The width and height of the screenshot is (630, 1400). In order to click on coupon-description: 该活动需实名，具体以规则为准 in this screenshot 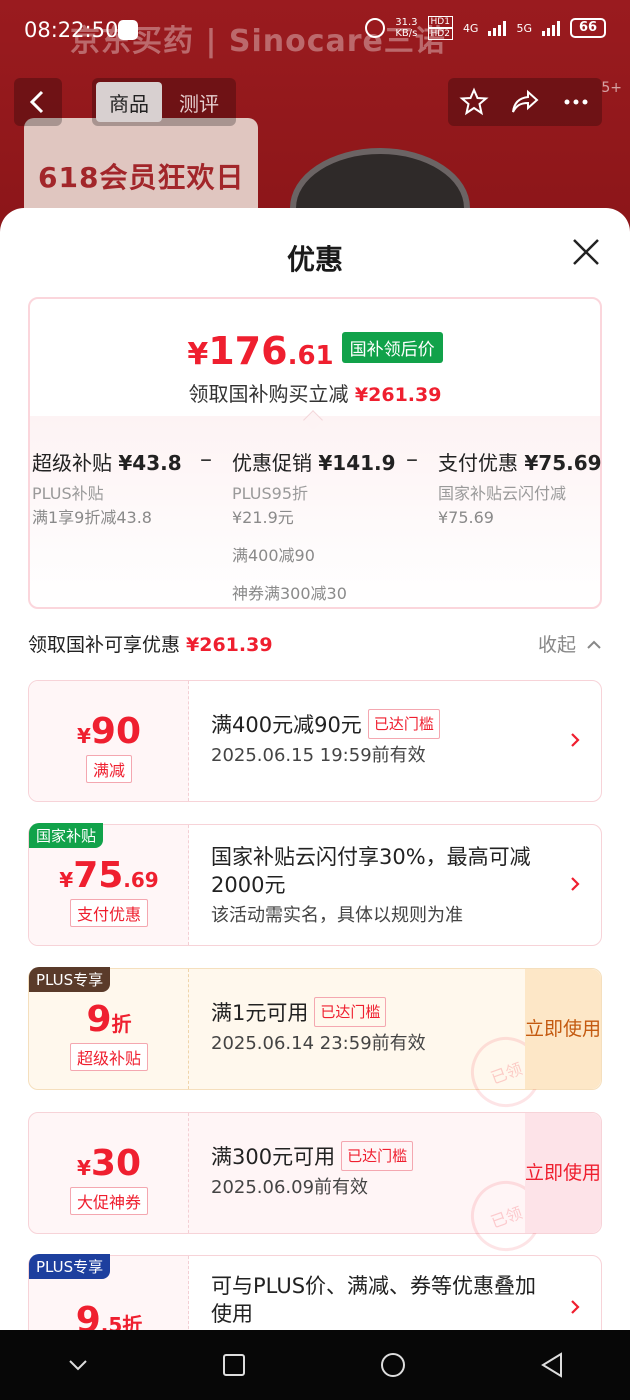, I will do `click(337, 915)`.